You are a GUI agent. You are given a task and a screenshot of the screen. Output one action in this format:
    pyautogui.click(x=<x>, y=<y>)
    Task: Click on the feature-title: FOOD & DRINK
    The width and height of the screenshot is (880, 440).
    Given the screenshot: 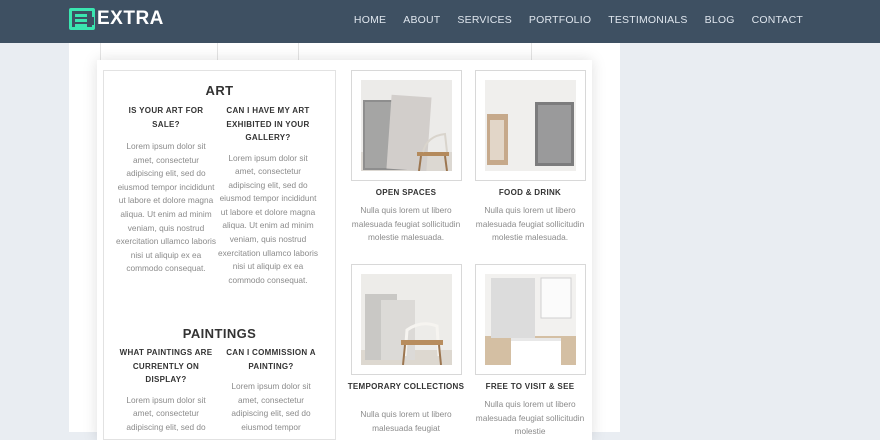 What is the action you would take?
    pyautogui.click(x=530, y=192)
    